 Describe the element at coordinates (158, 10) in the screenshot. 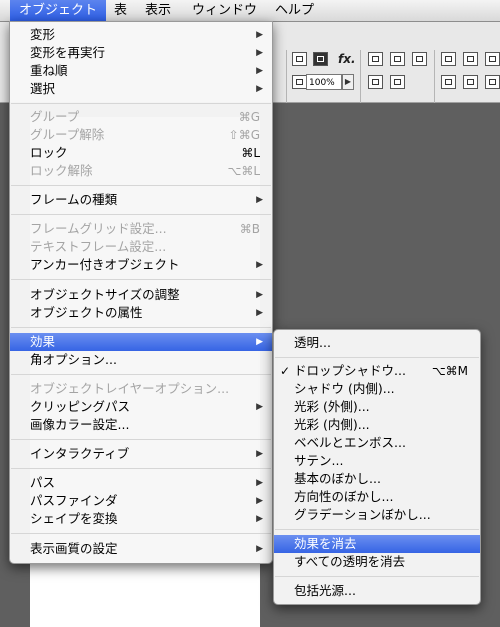

I see `menu-view: 表示` at that location.